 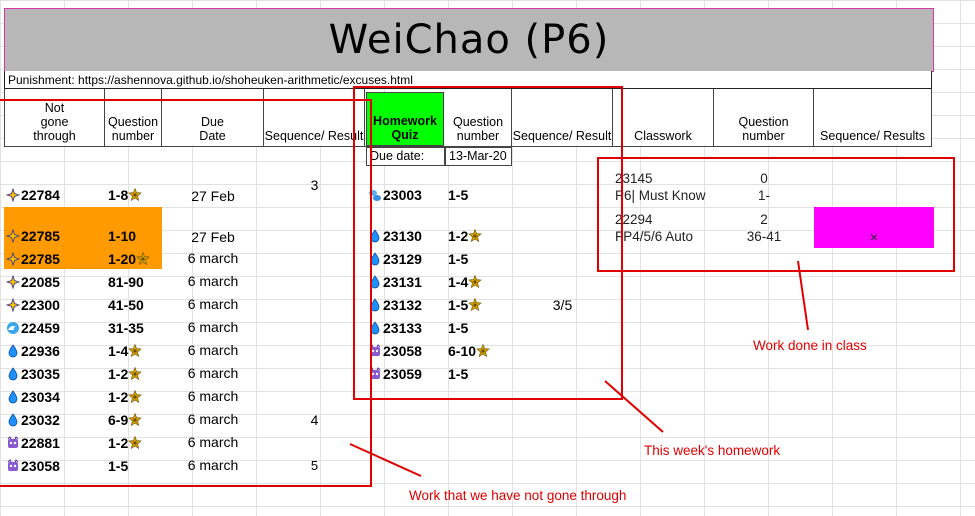 I want to click on classwork-pointer-line, so click(x=803, y=295).